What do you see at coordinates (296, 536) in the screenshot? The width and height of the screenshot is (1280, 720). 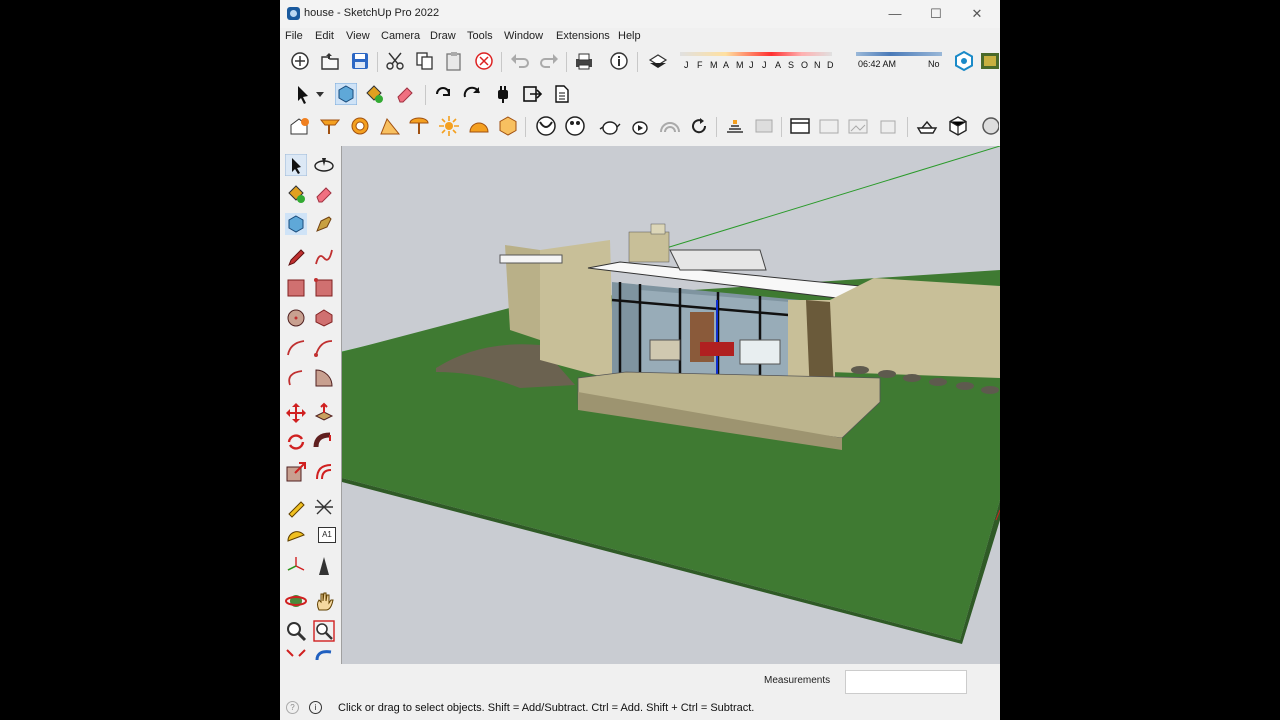 I see `protractor-icon` at bounding box center [296, 536].